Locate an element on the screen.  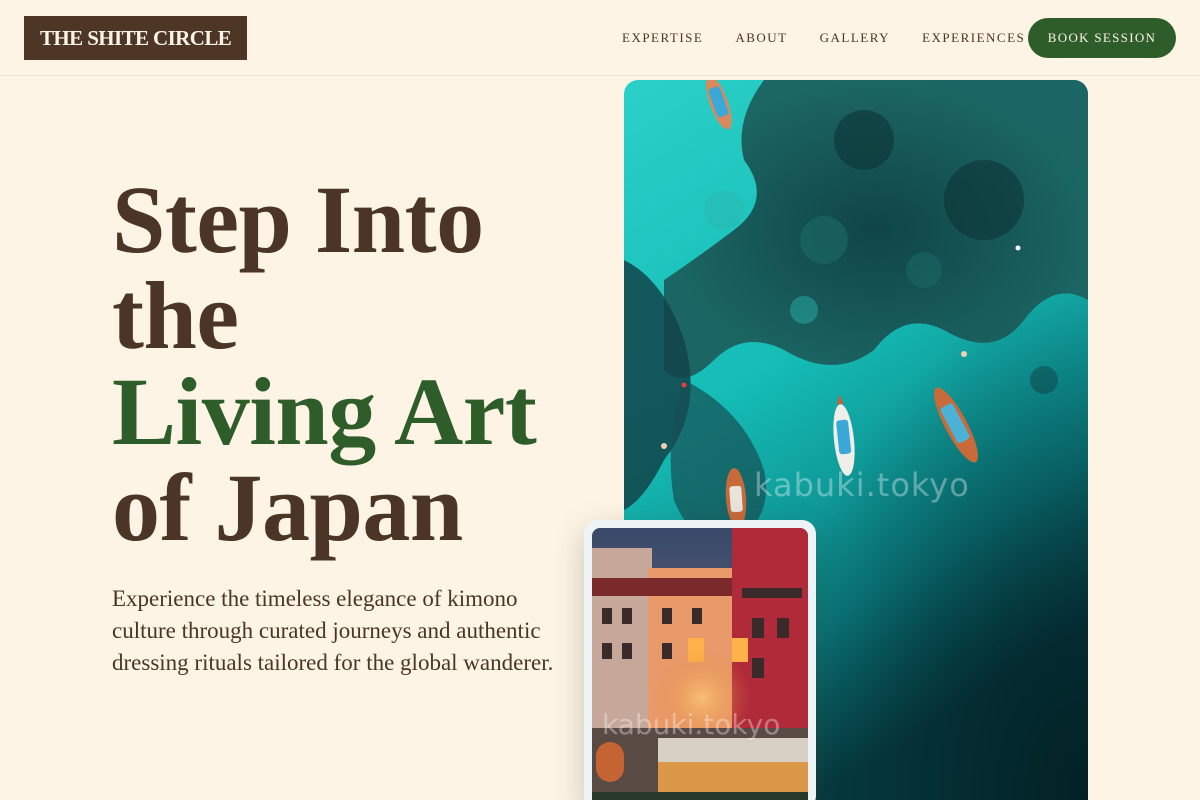
hero-title-line-4: of Japan is located at coordinates (287, 507).